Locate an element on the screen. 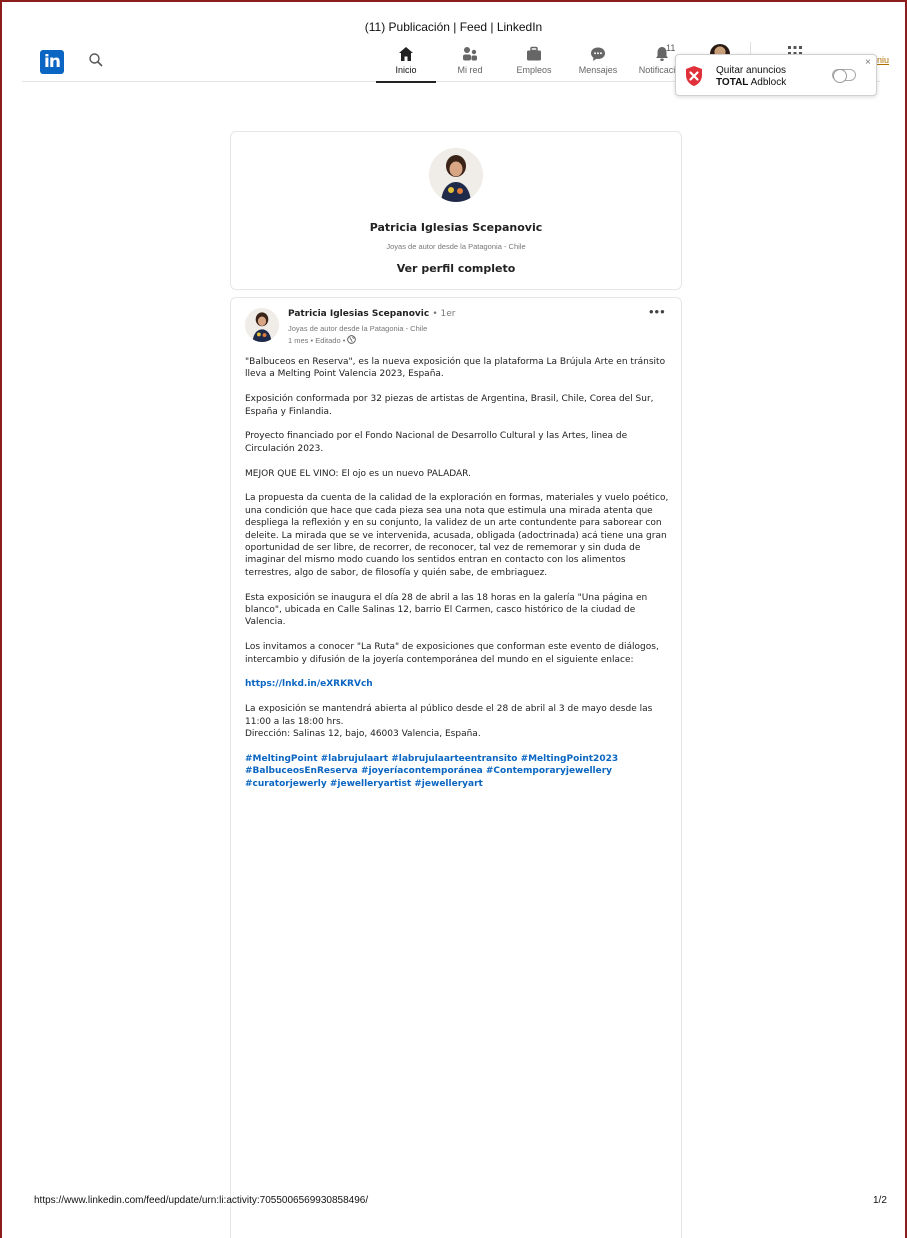  nav-label: Mi red is located at coordinates (470, 70).